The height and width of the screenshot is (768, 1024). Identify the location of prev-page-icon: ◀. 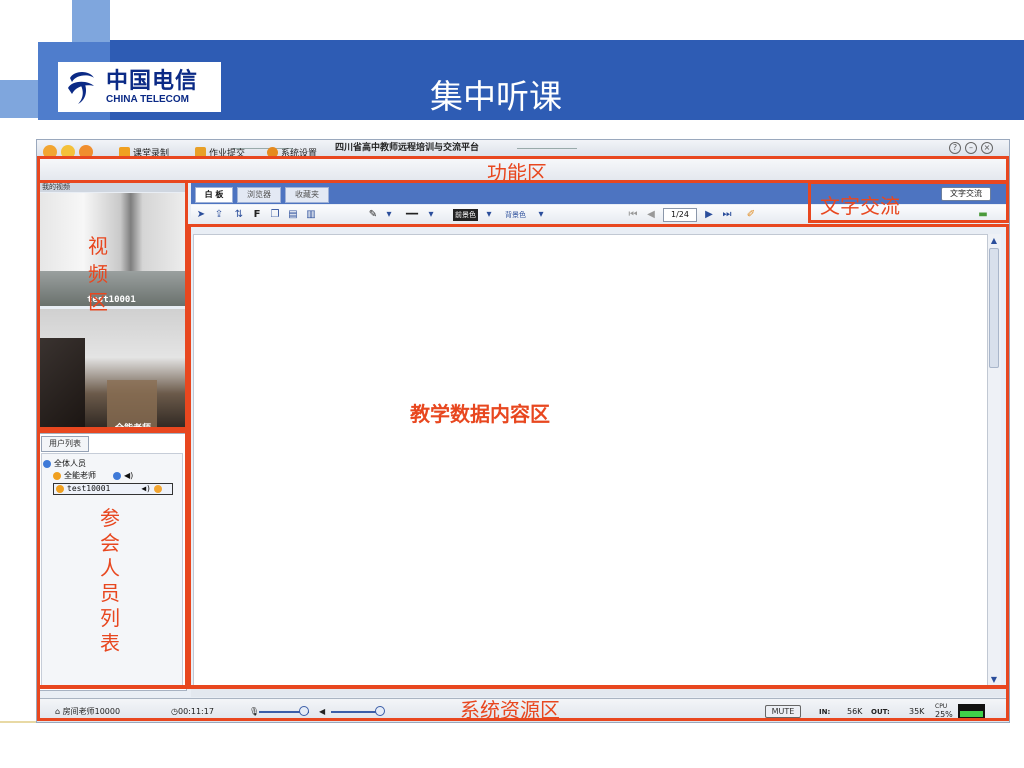
(651, 215).